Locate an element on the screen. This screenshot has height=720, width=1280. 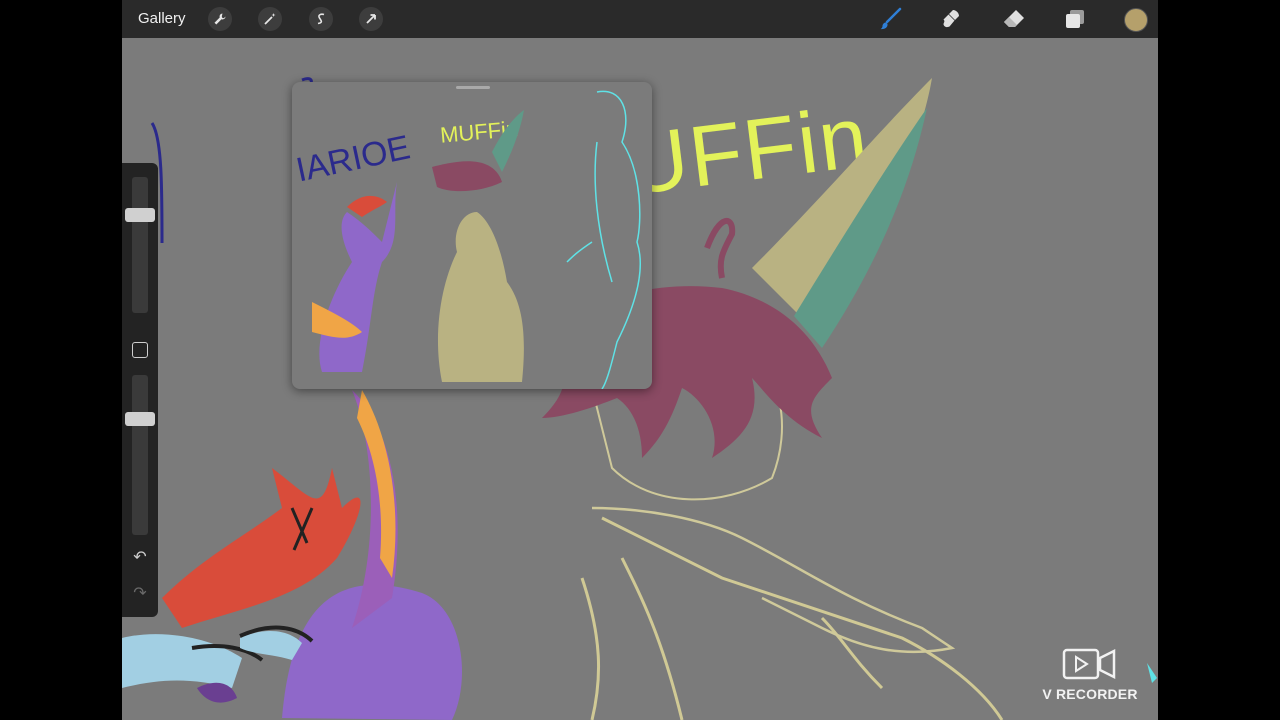
actions-button is located at coordinates (220, 19).